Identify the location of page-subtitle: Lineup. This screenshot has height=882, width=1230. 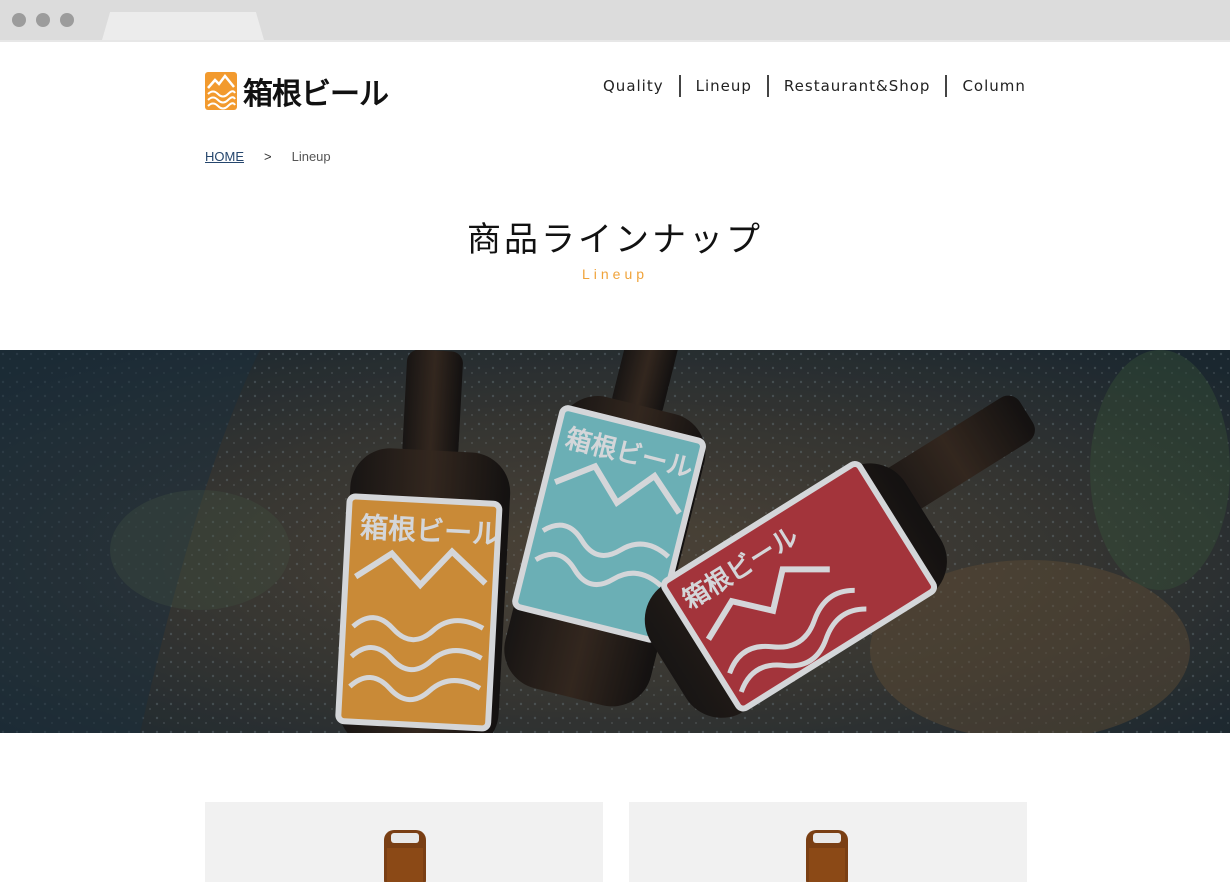
(615, 274).